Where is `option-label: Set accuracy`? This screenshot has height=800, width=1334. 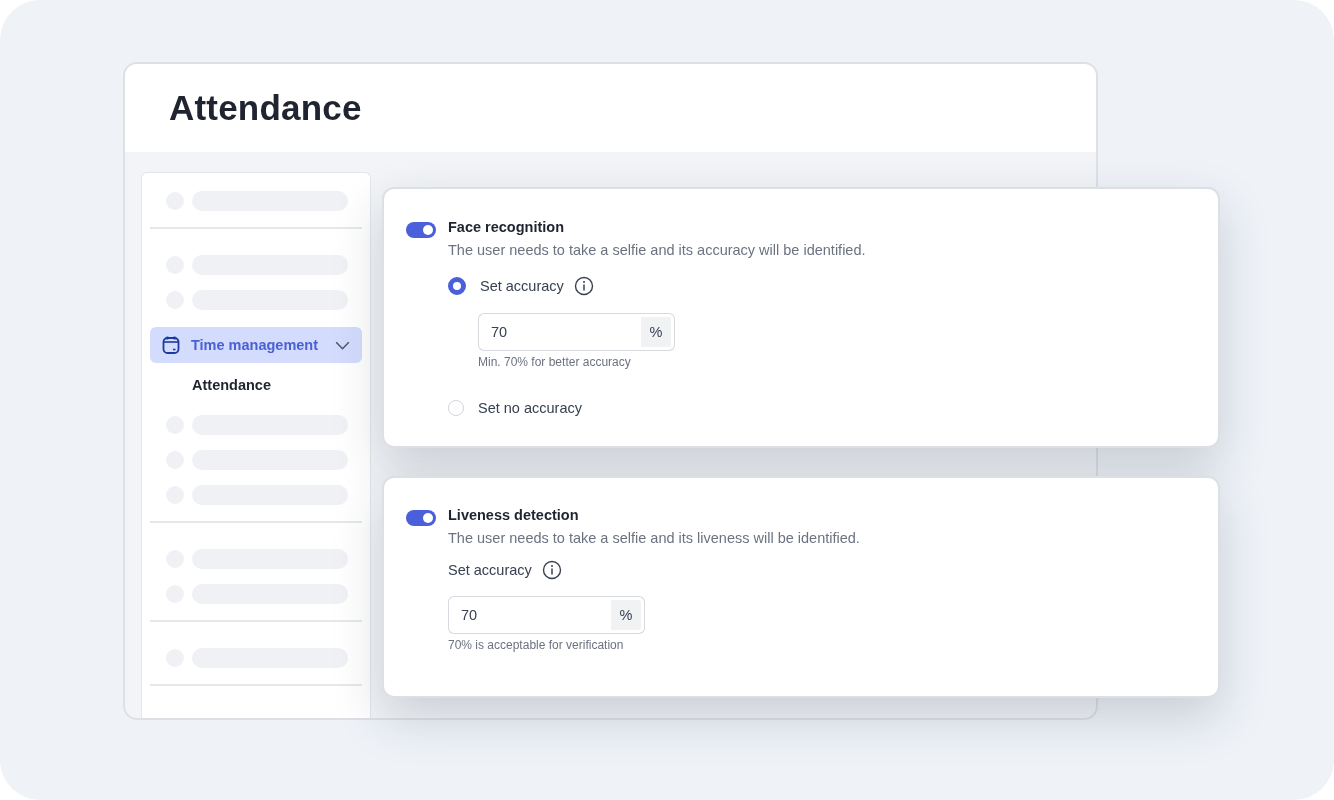
option-label: Set accuracy is located at coordinates (522, 286).